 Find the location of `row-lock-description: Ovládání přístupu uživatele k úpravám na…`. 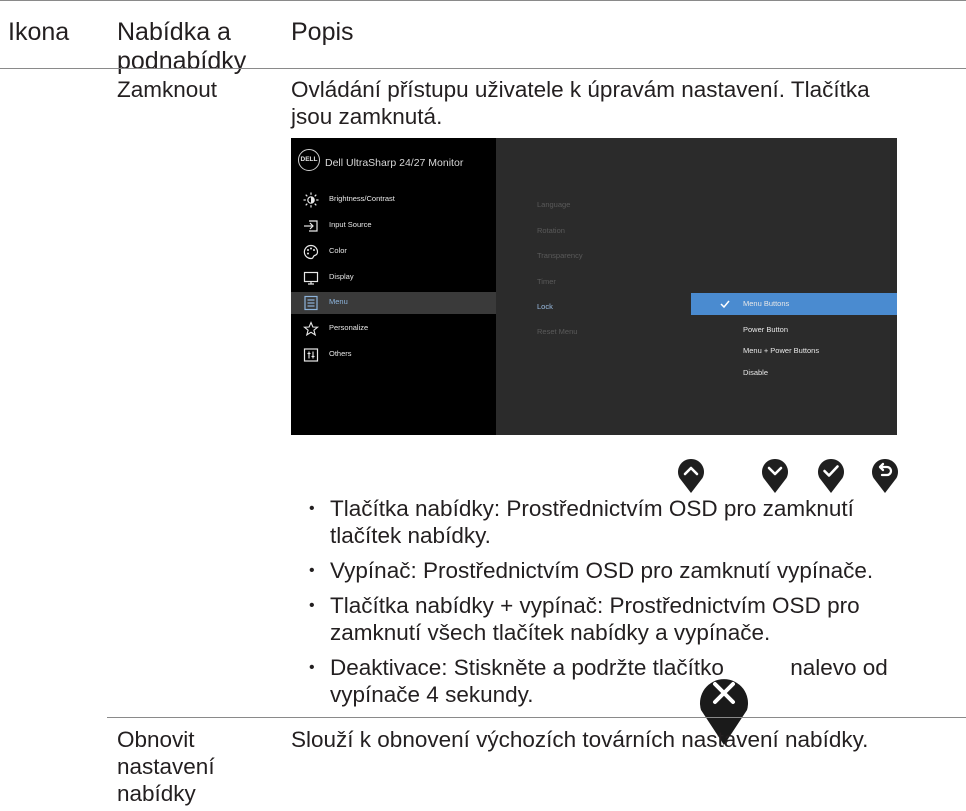

row-lock-description: Ovládání přístupu uživatele k úpravám na… is located at coordinates (580, 103).